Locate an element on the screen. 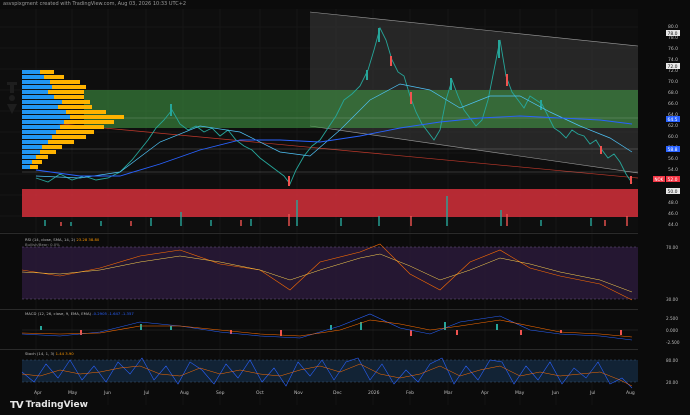 This screenshot has width=690, height=415. time-tick: Mar is located at coordinates (448, 393).